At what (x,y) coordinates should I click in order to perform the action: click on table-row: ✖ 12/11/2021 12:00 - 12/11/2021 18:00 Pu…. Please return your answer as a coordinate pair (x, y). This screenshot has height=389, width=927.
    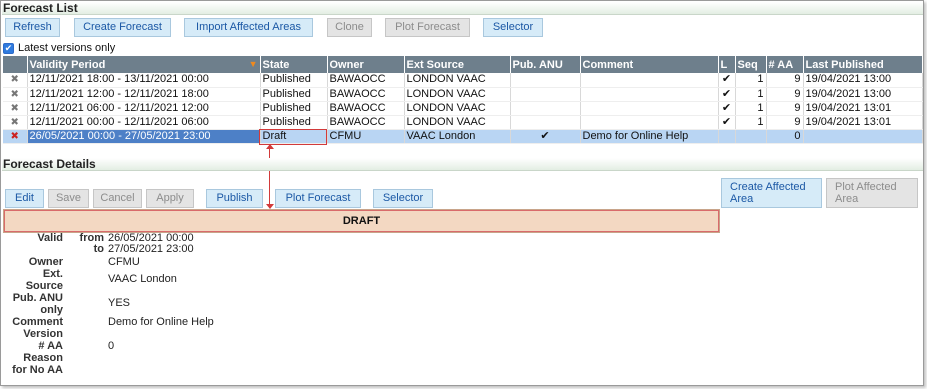
    Looking at the image, I should click on (463, 94).